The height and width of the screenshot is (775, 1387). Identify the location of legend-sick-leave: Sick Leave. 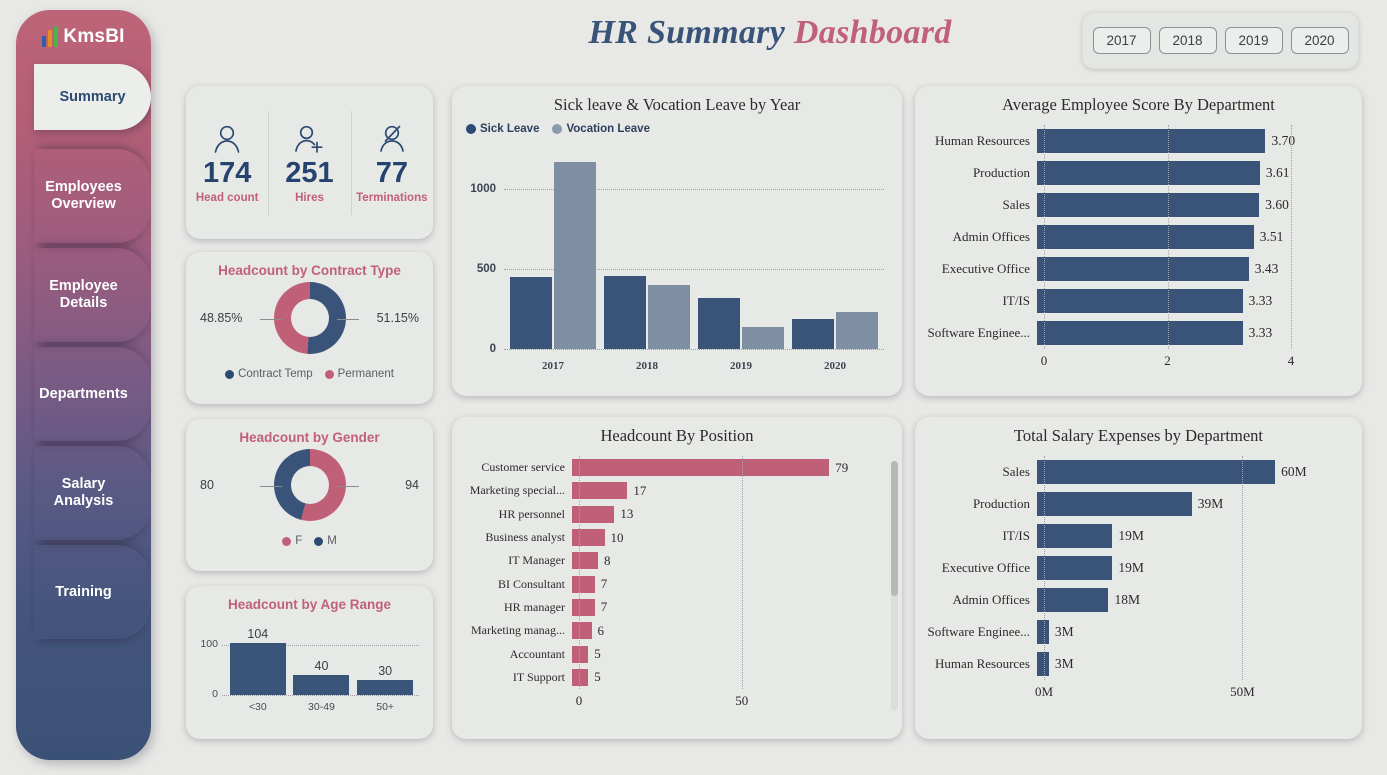
(502, 129).